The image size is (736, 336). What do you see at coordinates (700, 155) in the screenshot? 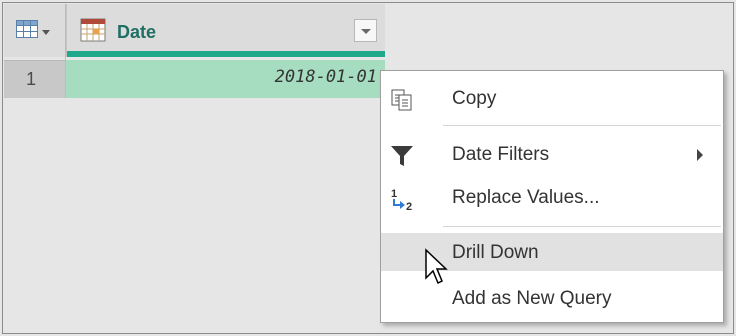
I see `submenu-arrow-icon` at bounding box center [700, 155].